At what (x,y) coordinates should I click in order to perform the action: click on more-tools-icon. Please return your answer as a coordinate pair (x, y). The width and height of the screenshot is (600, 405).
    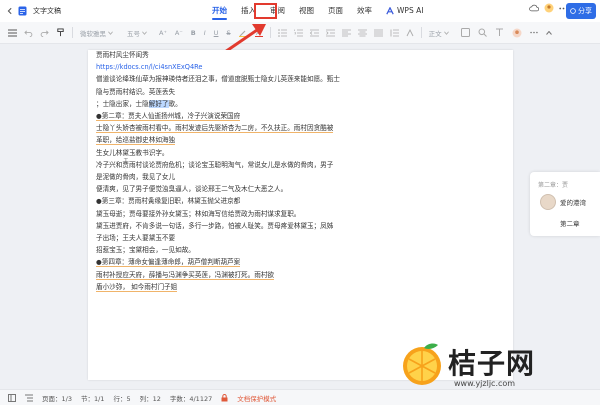
    Looking at the image, I should click on (533, 32).